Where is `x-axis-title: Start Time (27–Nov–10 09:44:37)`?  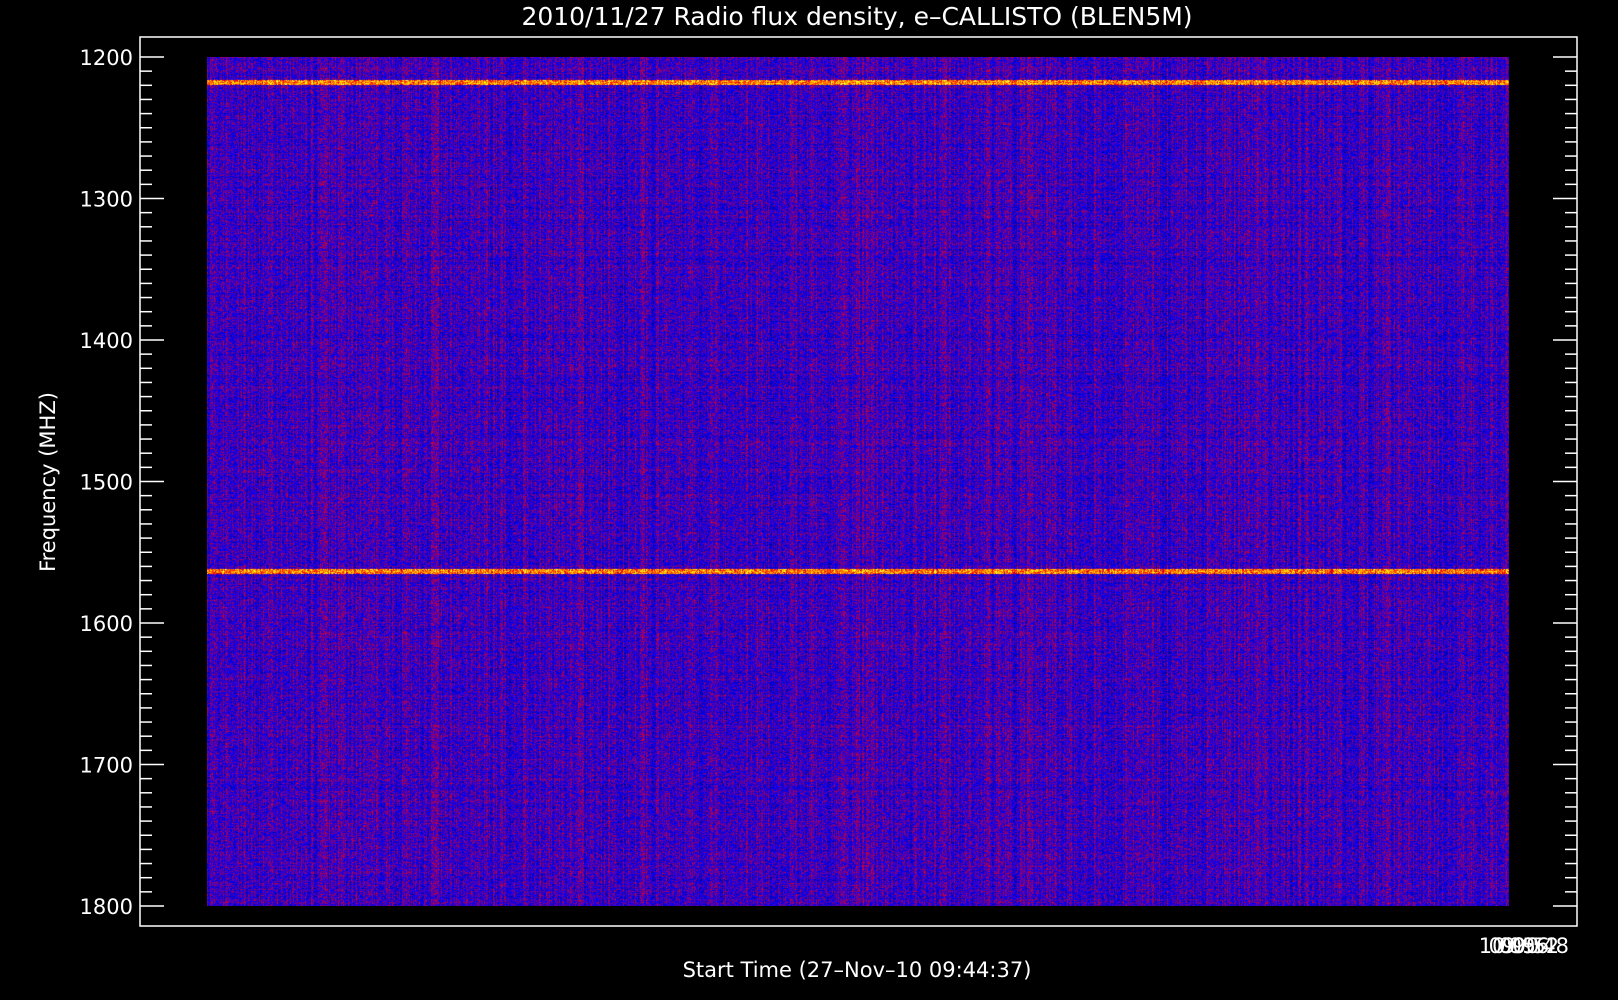
x-axis-title: Start Time (27–Nov–10 09:44:37) is located at coordinates (857, 970).